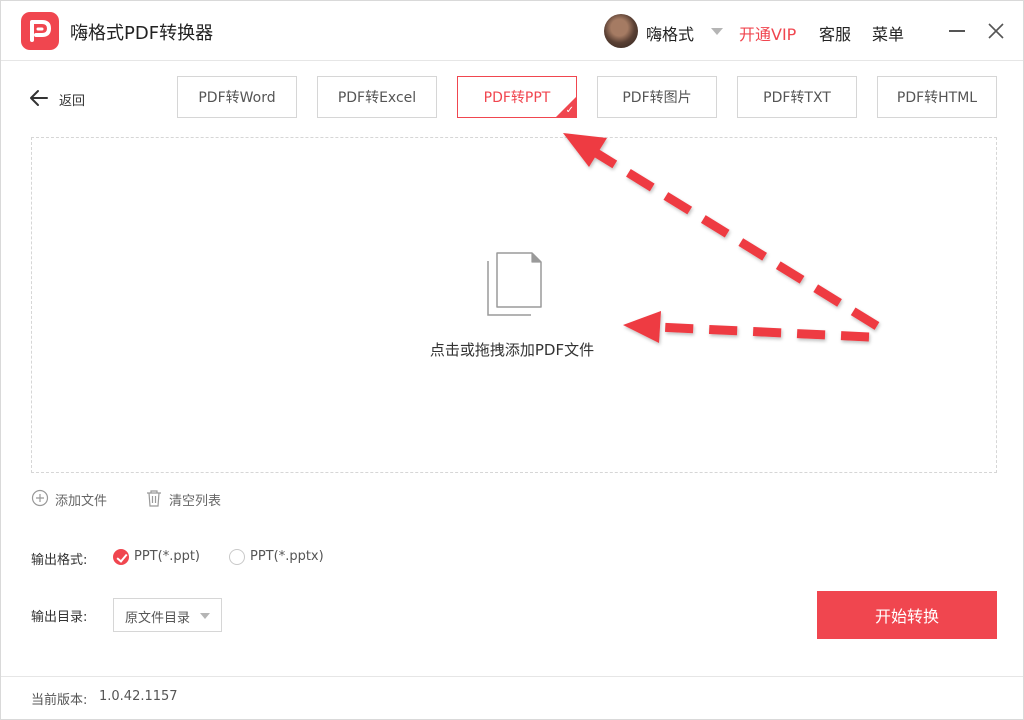 Image resolution: width=1024 pixels, height=720 pixels. Describe the element at coordinates (835, 33) in the screenshot. I see `customer-service-link: 客服` at that location.